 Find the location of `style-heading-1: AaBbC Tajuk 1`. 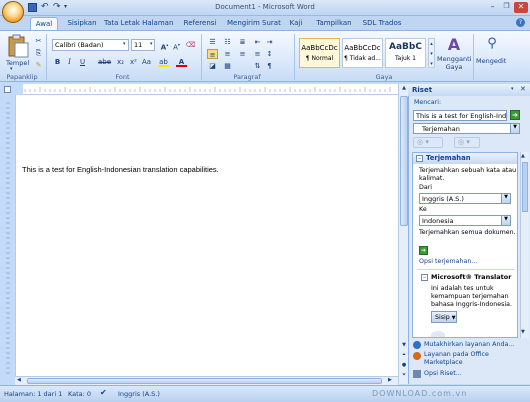

style-heading-1: AaBbC Tajuk 1 is located at coordinates (405, 53).